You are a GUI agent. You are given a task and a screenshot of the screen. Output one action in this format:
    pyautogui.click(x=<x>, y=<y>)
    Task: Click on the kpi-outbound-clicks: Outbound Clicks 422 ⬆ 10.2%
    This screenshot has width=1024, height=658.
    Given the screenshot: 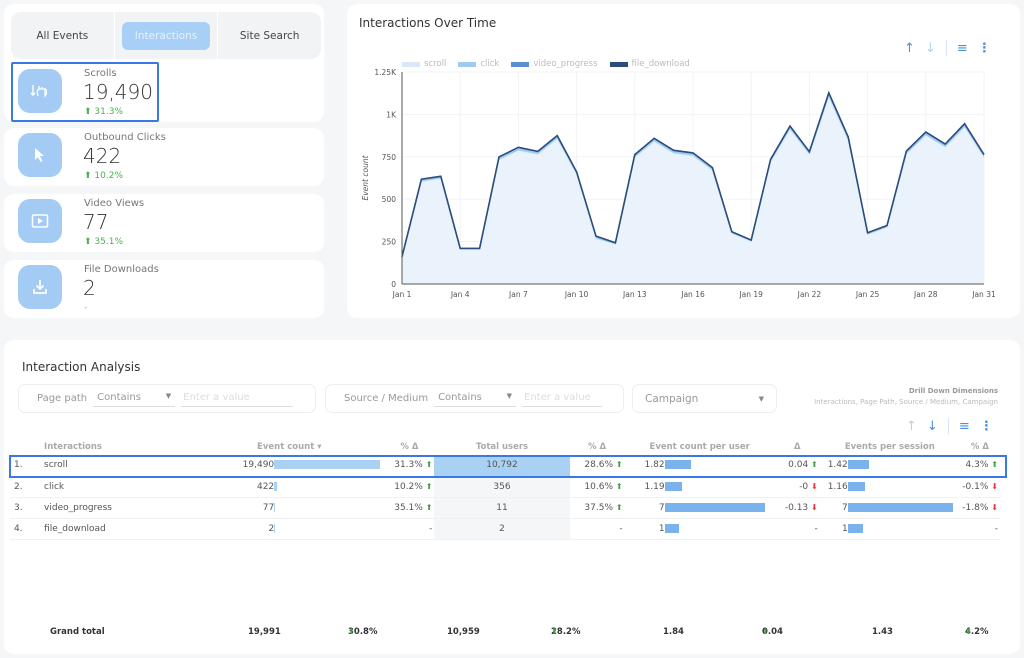 What is the action you would take?
    pyautogui.click(x=164, y=157)
    